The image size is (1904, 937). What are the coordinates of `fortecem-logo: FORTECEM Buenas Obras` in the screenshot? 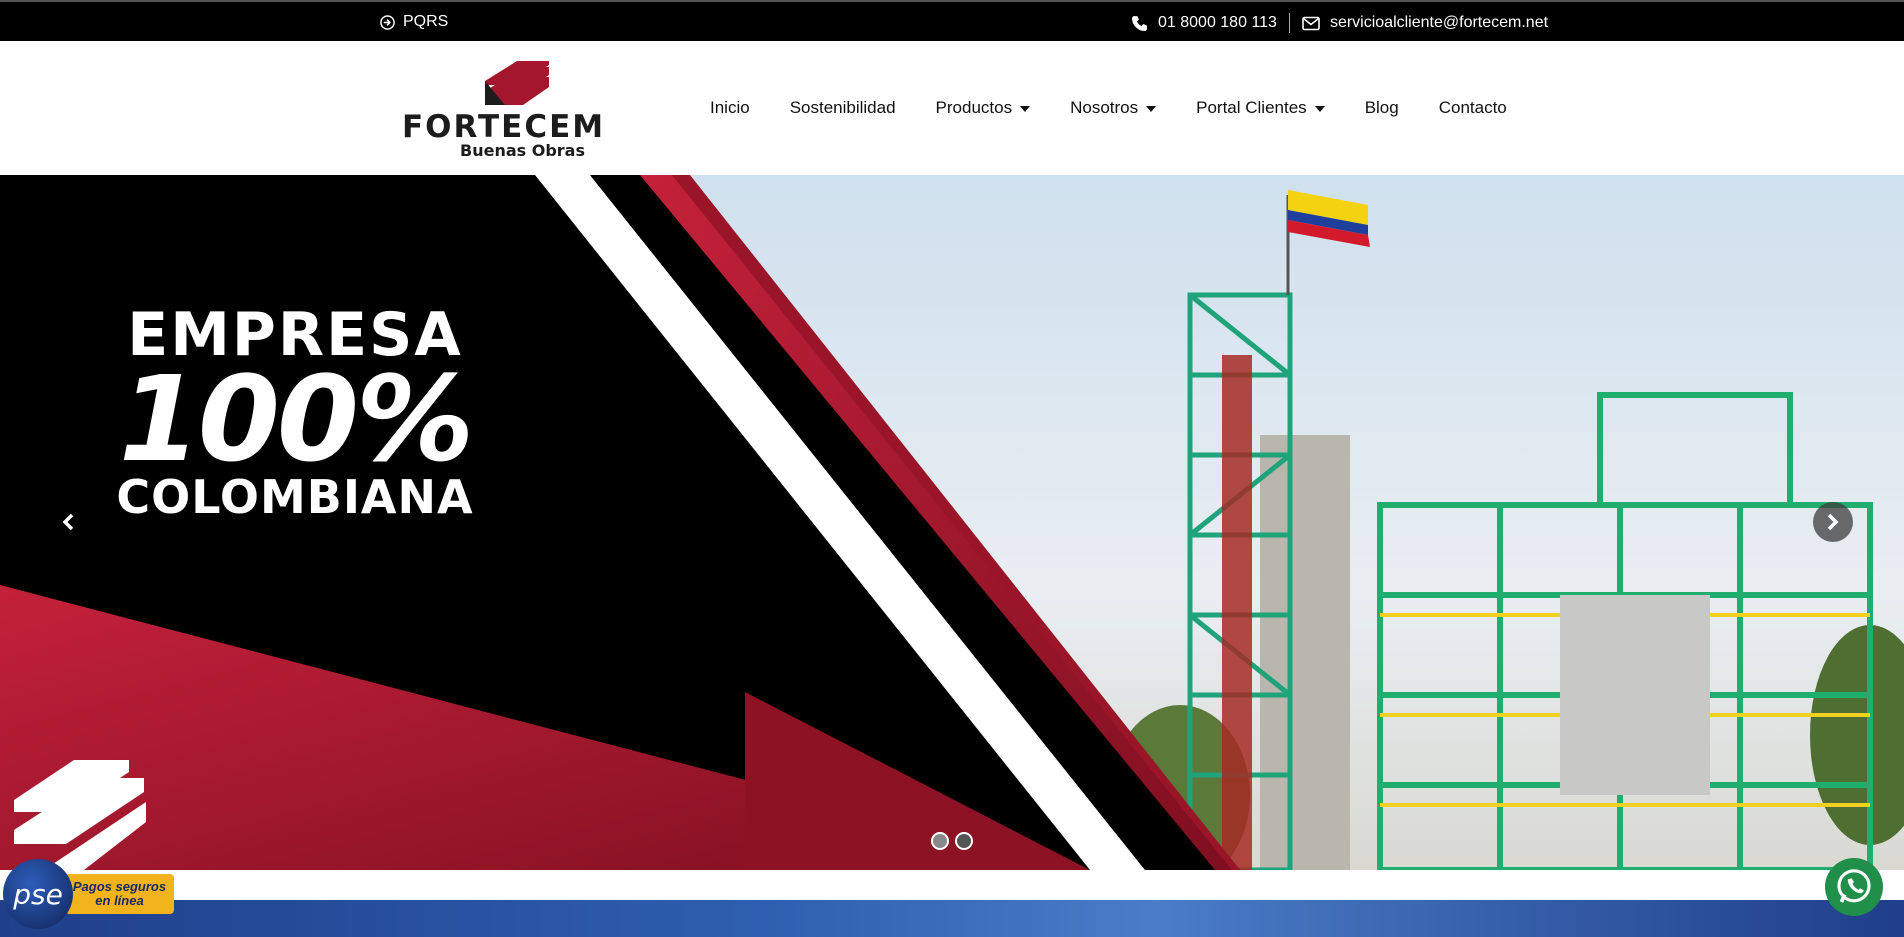 It's located at (517, 111).